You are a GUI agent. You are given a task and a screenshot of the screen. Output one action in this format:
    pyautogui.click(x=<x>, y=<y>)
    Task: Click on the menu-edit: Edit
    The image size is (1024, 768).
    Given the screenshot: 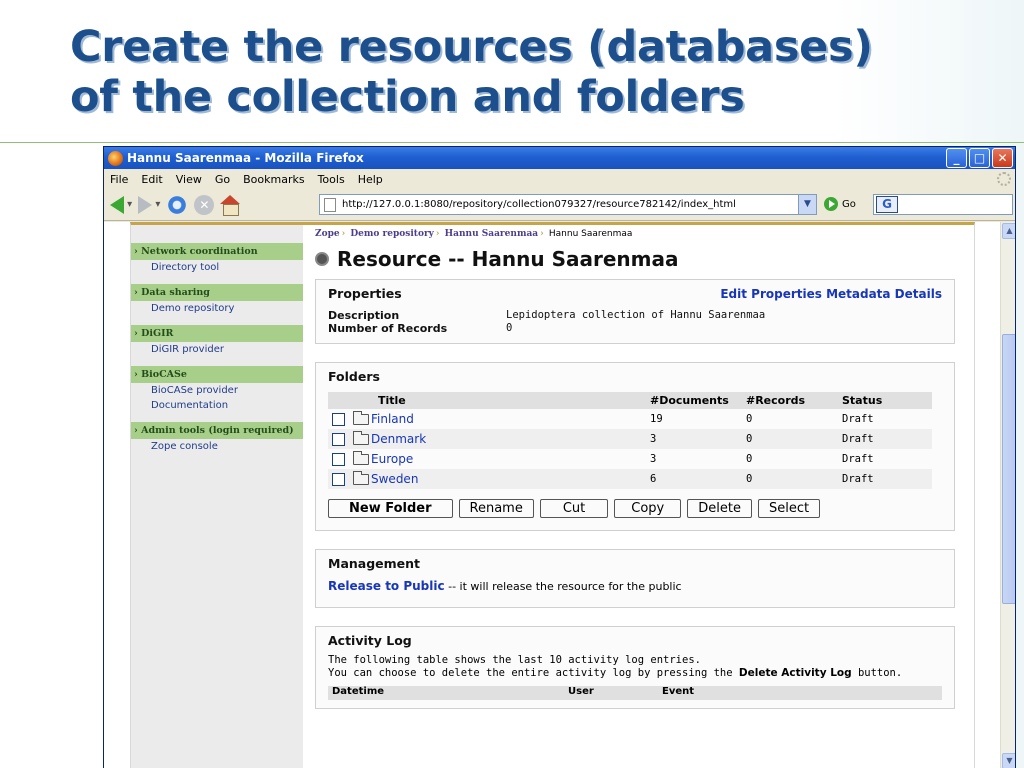 What is the action you would take?
    pyautogui.click(x=151, y=179)
    